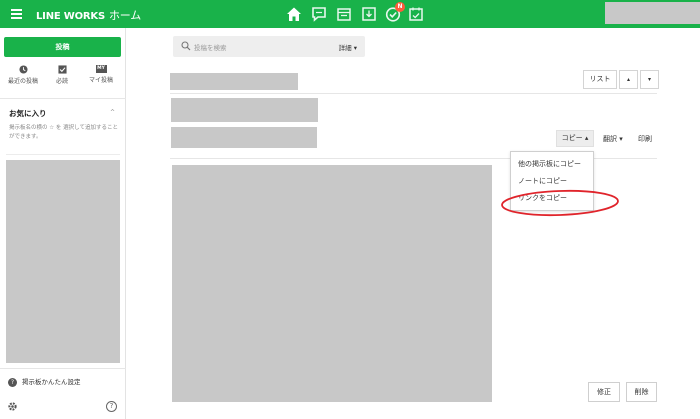 Image resolution: width=700 pixels, height=419 pixels. I want to click on board-icon, so click(344, 14).